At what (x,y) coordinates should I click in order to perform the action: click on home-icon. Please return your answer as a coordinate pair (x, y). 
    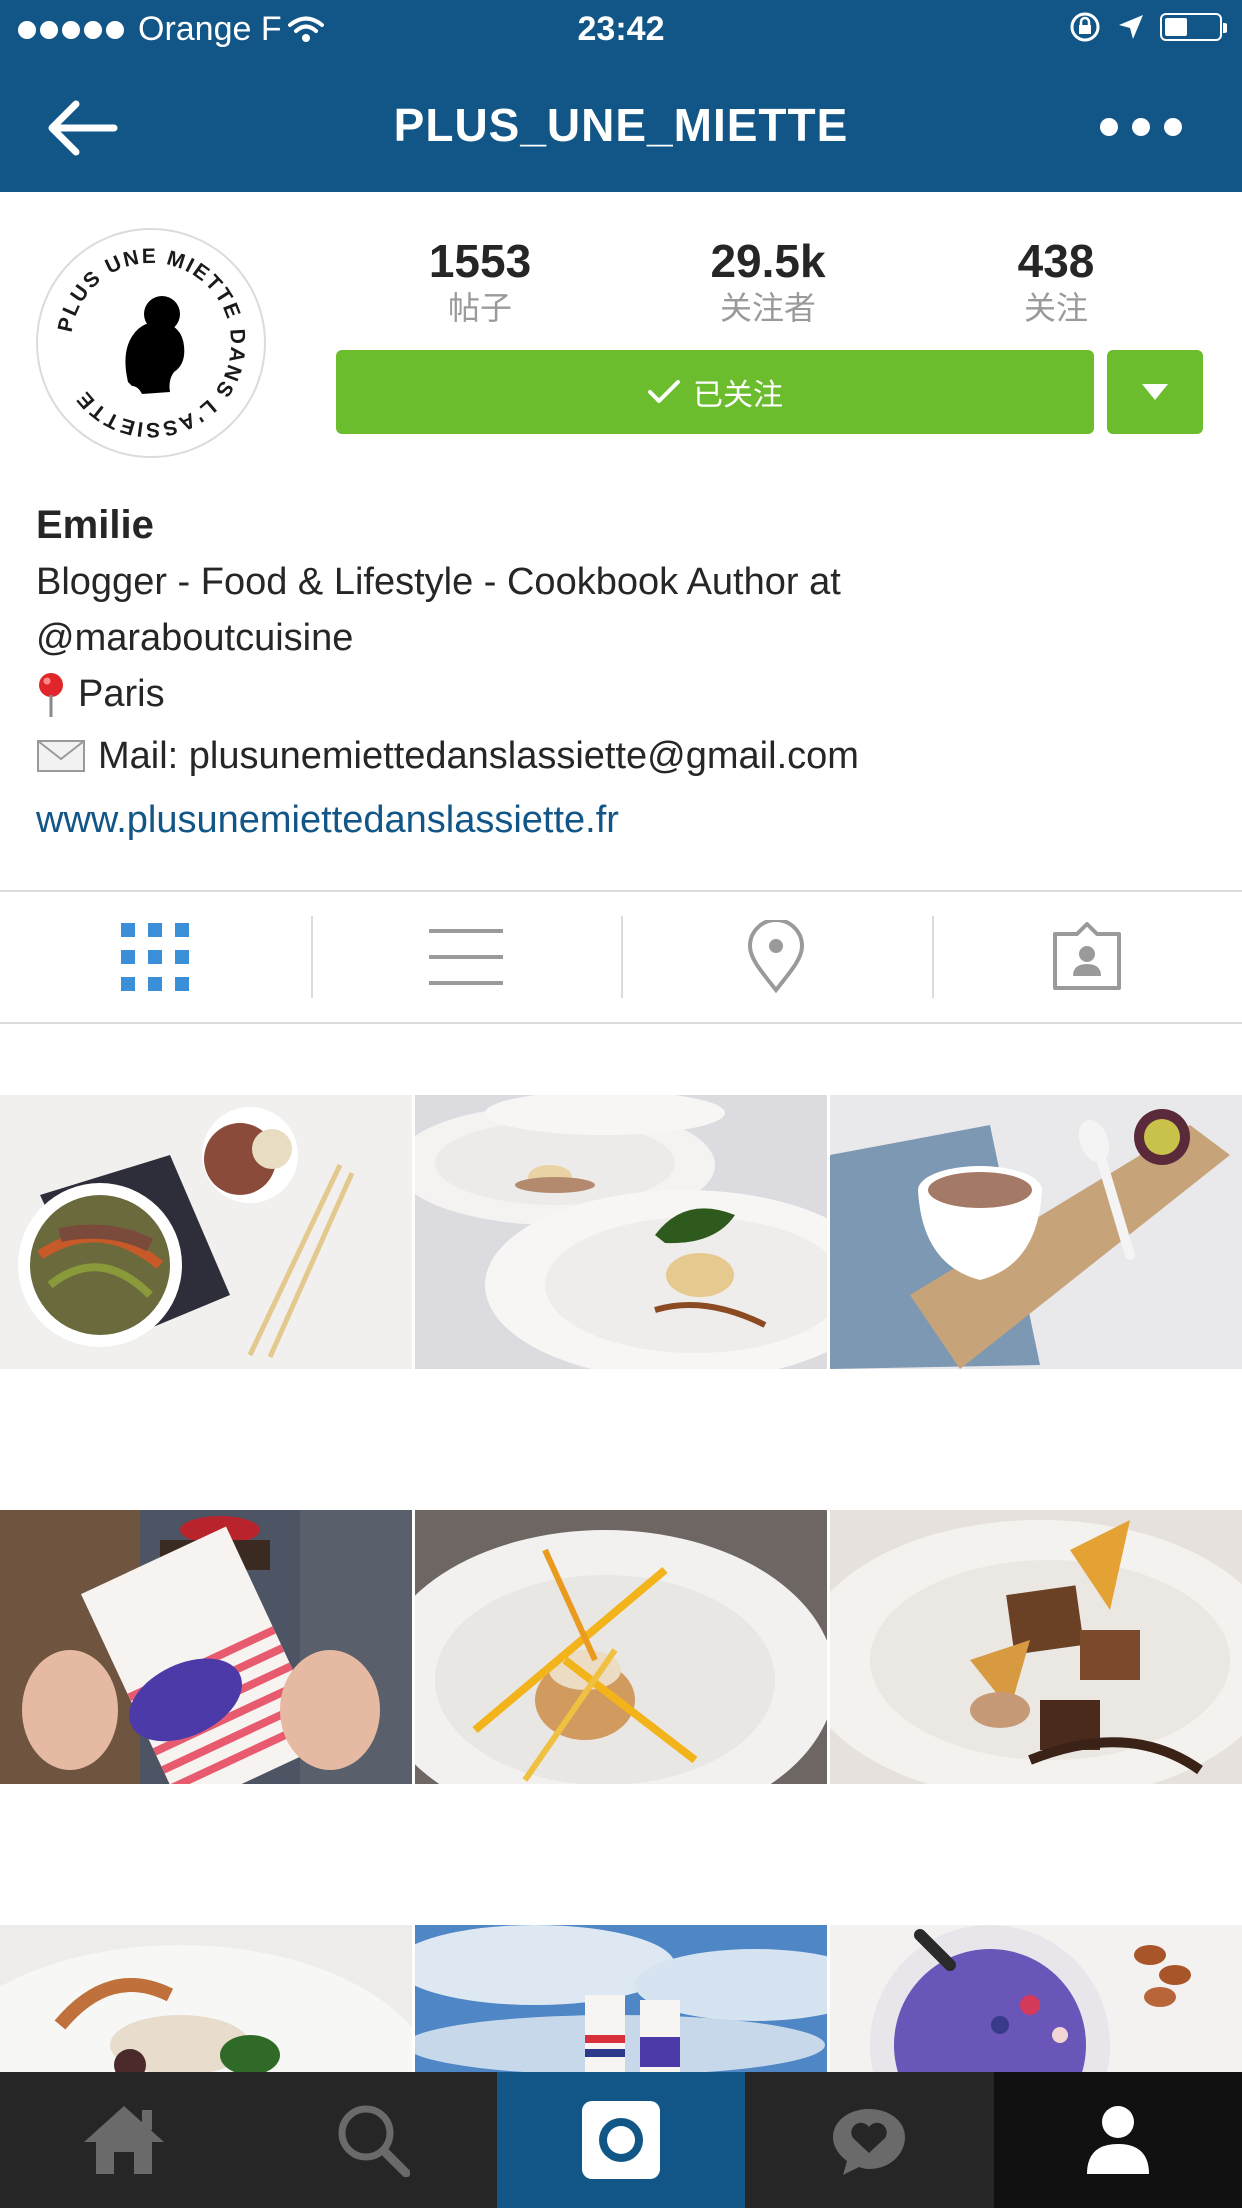
    Looking at the image, I should click on (124, 2140).